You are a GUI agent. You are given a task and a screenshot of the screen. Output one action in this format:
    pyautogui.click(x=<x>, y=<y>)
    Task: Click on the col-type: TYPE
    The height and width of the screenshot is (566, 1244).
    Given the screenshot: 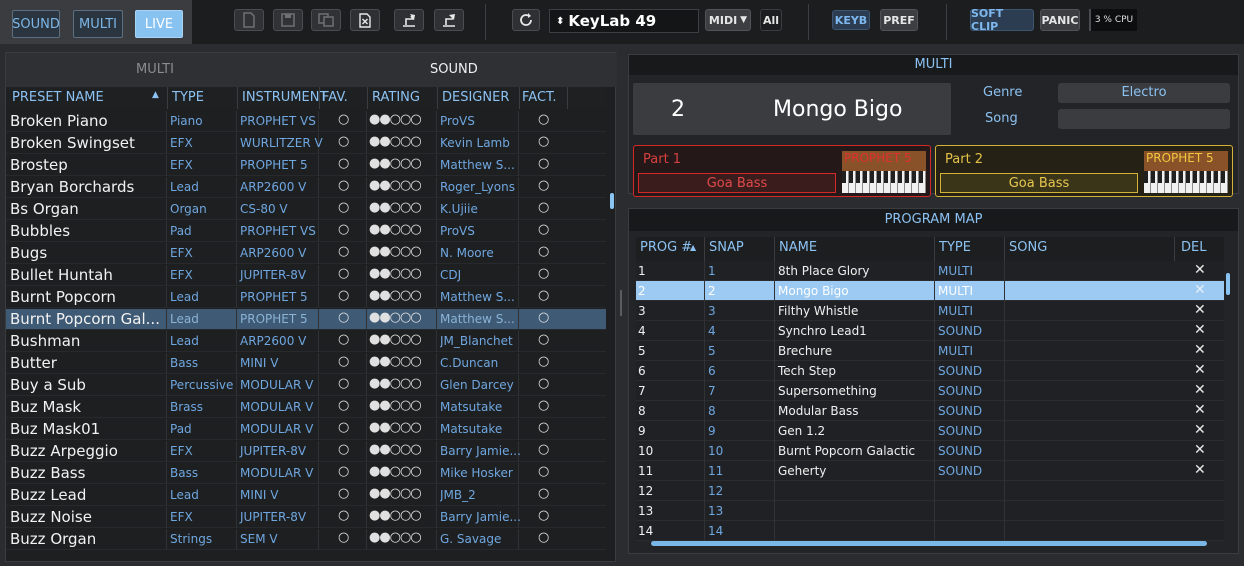 What is the action you would take?
    pyautogui.click(x=955, y=247)
    